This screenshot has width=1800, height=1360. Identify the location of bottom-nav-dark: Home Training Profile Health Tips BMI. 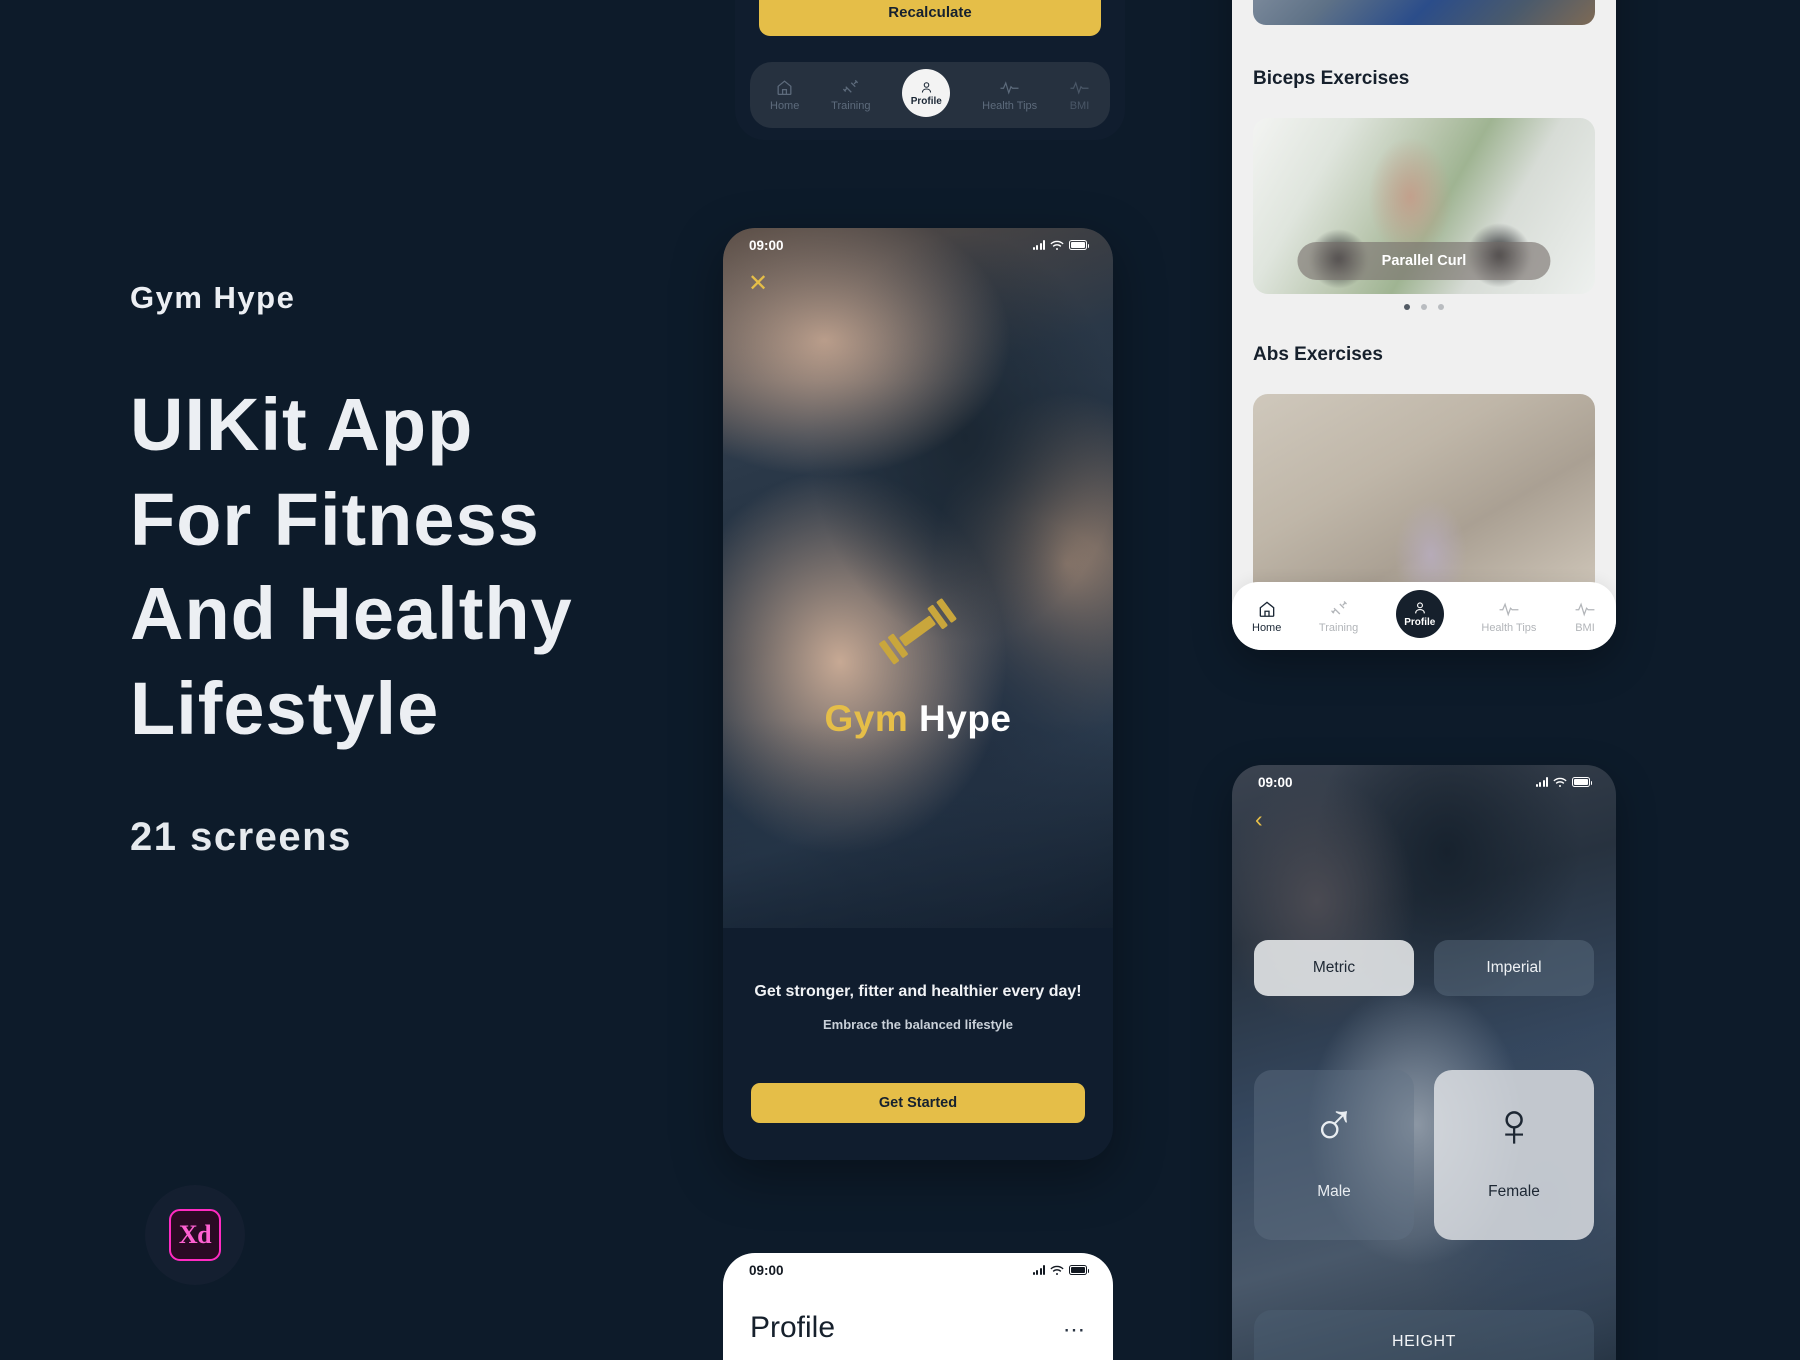
(930, 95).